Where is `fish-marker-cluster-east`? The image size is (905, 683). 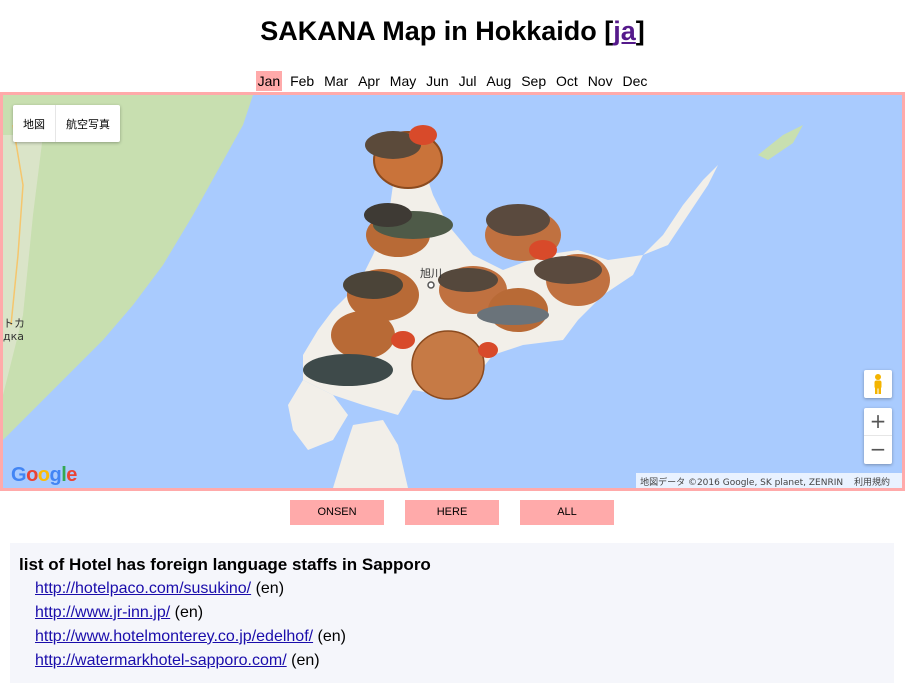
fish-marker-cluster-east is located at coordinates (523, 232).